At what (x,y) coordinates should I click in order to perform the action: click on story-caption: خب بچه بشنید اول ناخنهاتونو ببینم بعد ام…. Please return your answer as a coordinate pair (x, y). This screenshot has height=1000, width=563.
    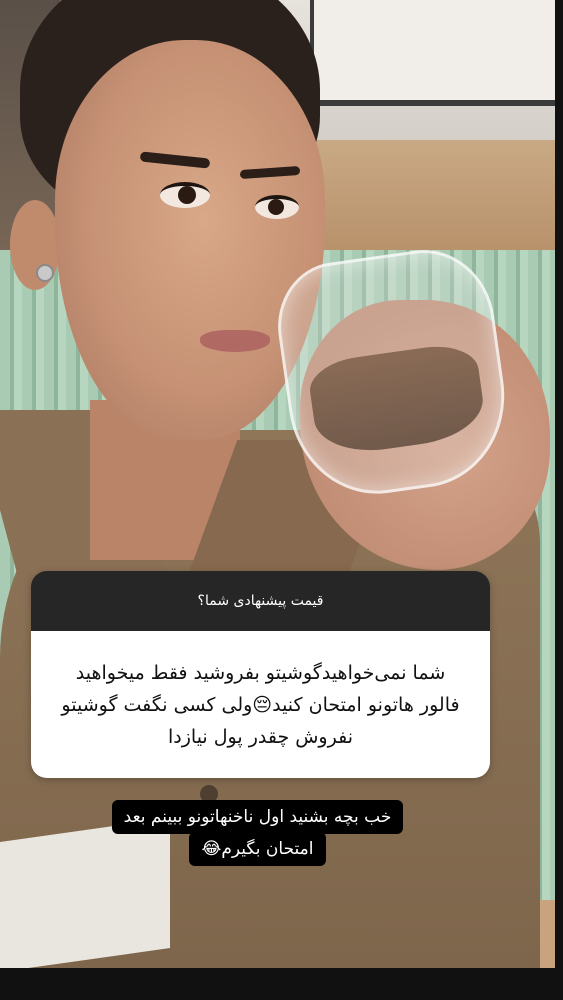
    Looking at the image, I should click on (257, 833).